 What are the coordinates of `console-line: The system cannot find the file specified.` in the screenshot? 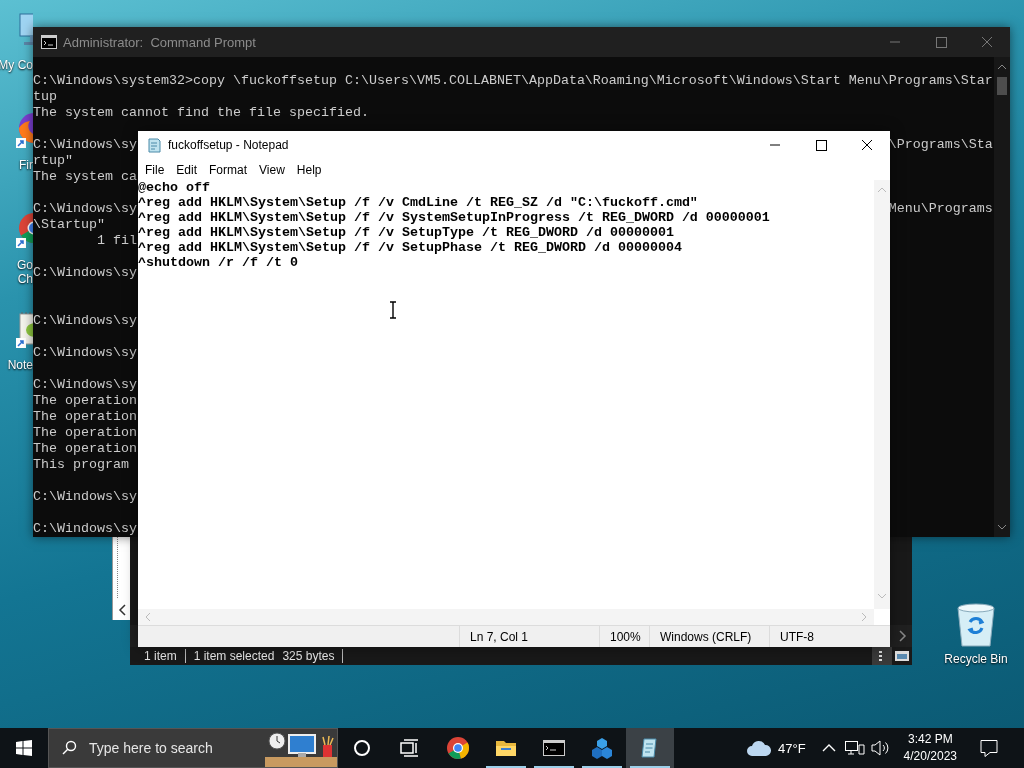 It's located at (201, 112).